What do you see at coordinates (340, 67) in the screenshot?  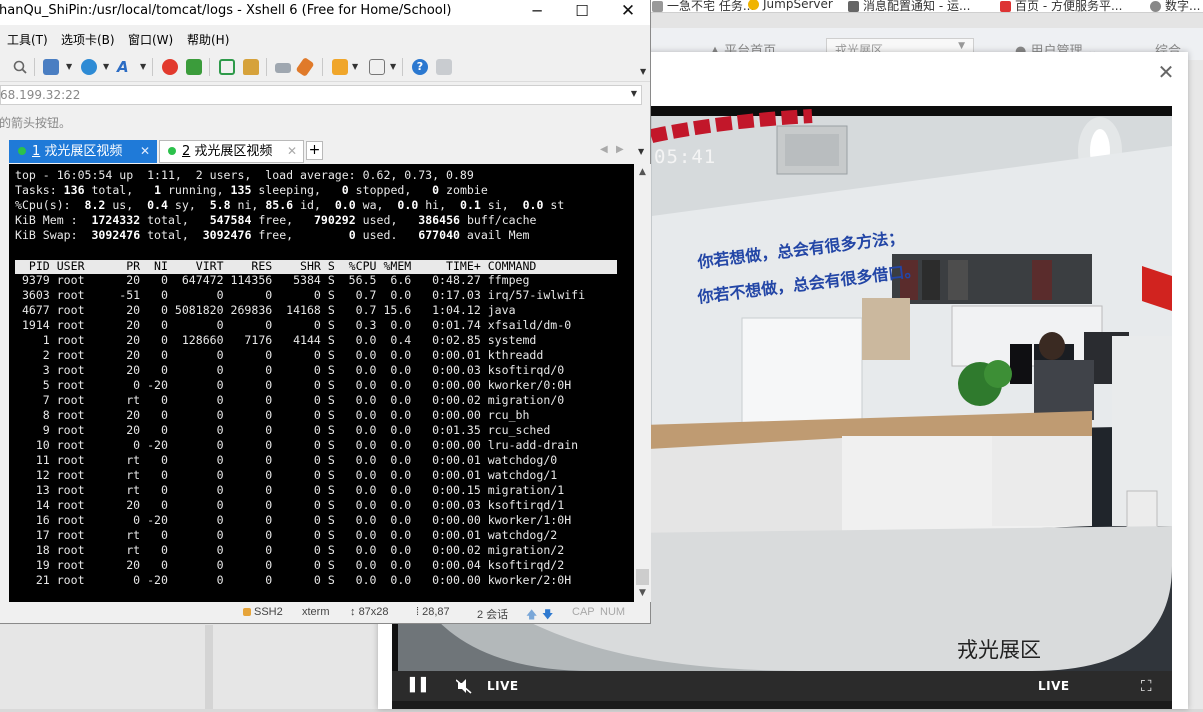 I see `folder-icon` at bounding box center [340, 67].